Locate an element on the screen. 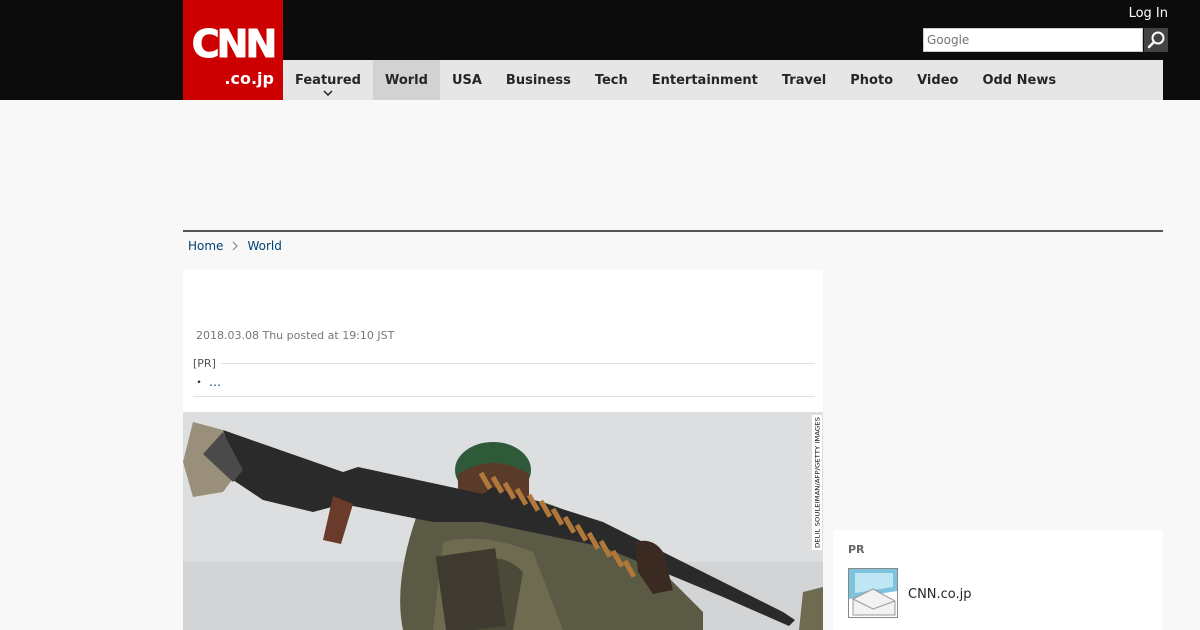 This screenshot has width=1200, height=630. cnn-logo: CNN .co.jp is located at coordinates (233, 50).